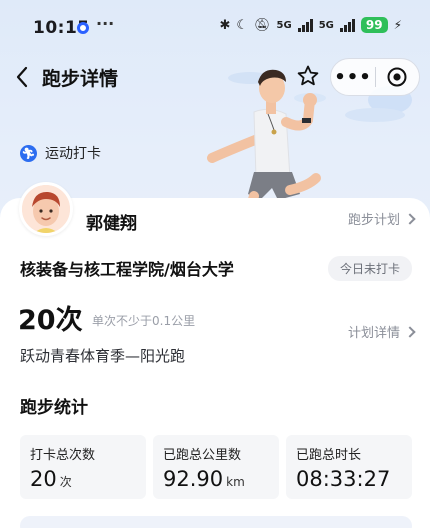  I want to click on more-button: •••, so click(353, 77).